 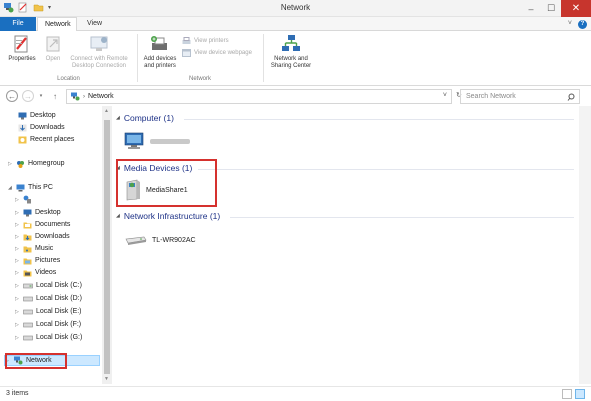 What do you see at coordinates (491, 96) in the screenshot?
I see `search-placeholder: Search Network` at bounding box center [491, 96].